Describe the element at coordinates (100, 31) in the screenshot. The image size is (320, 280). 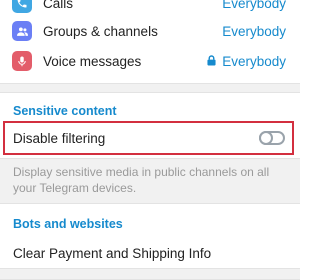
I see `privacy-row-label: Groups & channels` at that location.